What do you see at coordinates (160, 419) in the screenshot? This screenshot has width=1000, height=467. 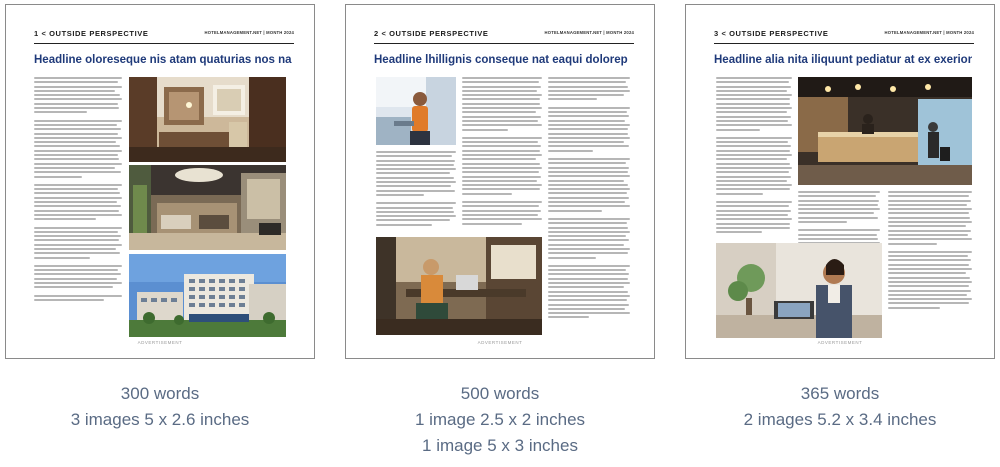 I see `image-spec: 3 images 5 x 2.6 inches` at bounding box center [160, 419].